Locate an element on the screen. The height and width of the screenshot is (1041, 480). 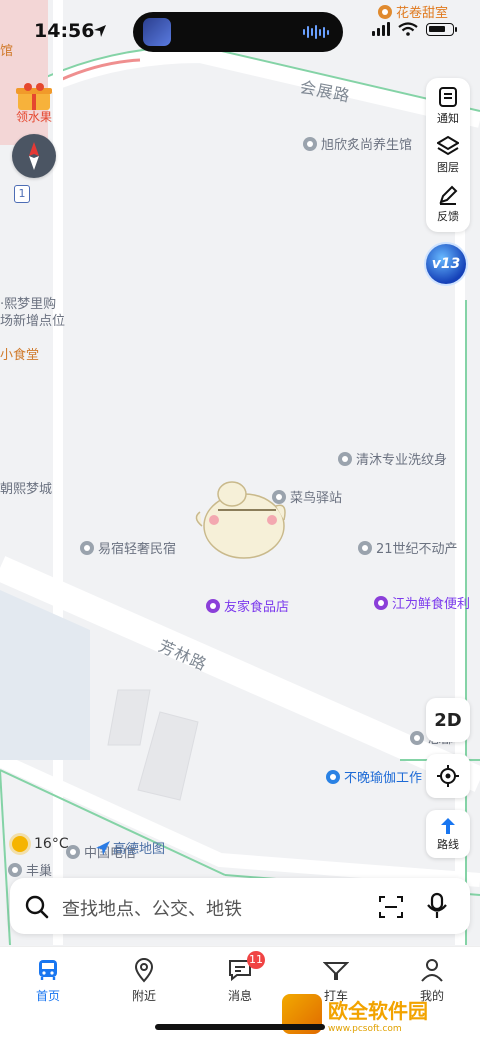
layers-icon is located at coordinates (448, 145).